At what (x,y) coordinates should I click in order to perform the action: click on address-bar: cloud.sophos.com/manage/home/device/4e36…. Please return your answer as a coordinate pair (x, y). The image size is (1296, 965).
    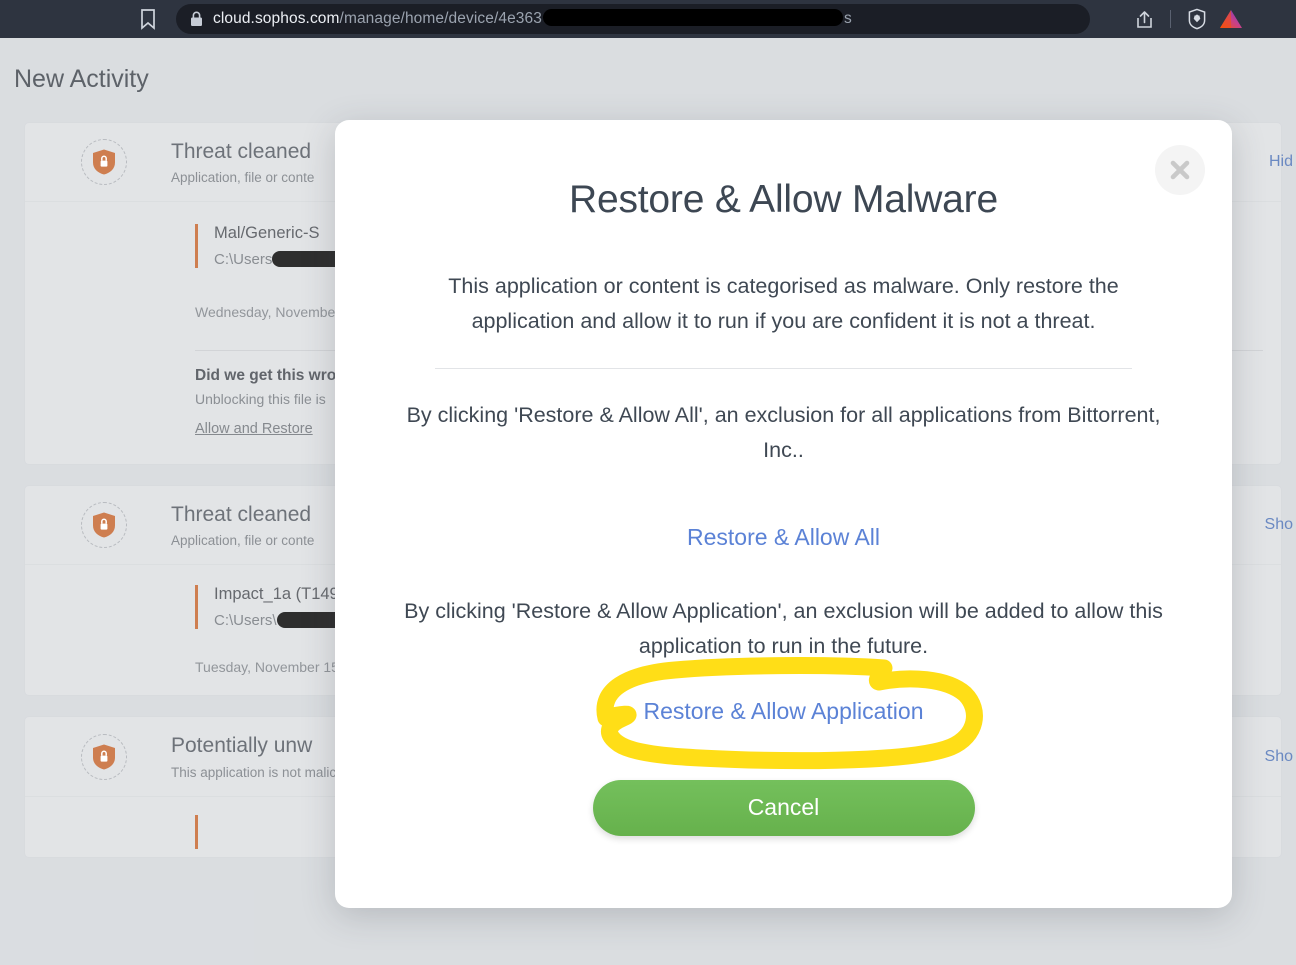
    Looking at the image, I should click on (633, 19).